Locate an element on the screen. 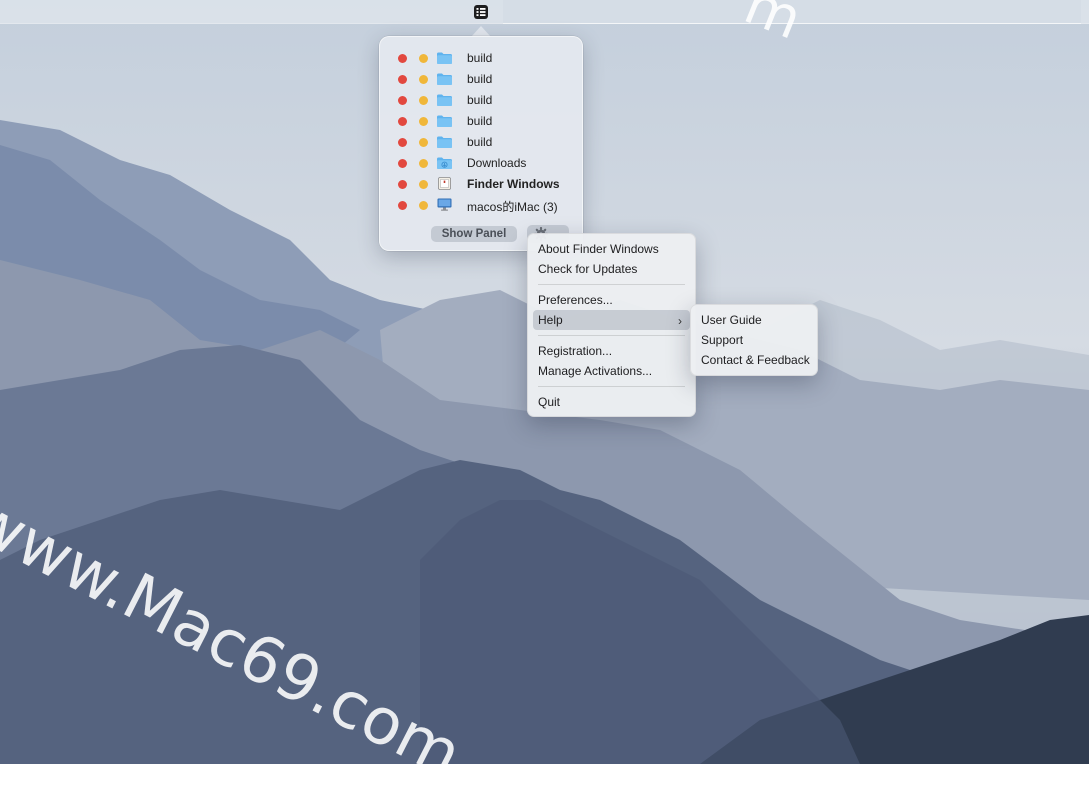  menu-item-support: Support is located at coordinates (754, 340).